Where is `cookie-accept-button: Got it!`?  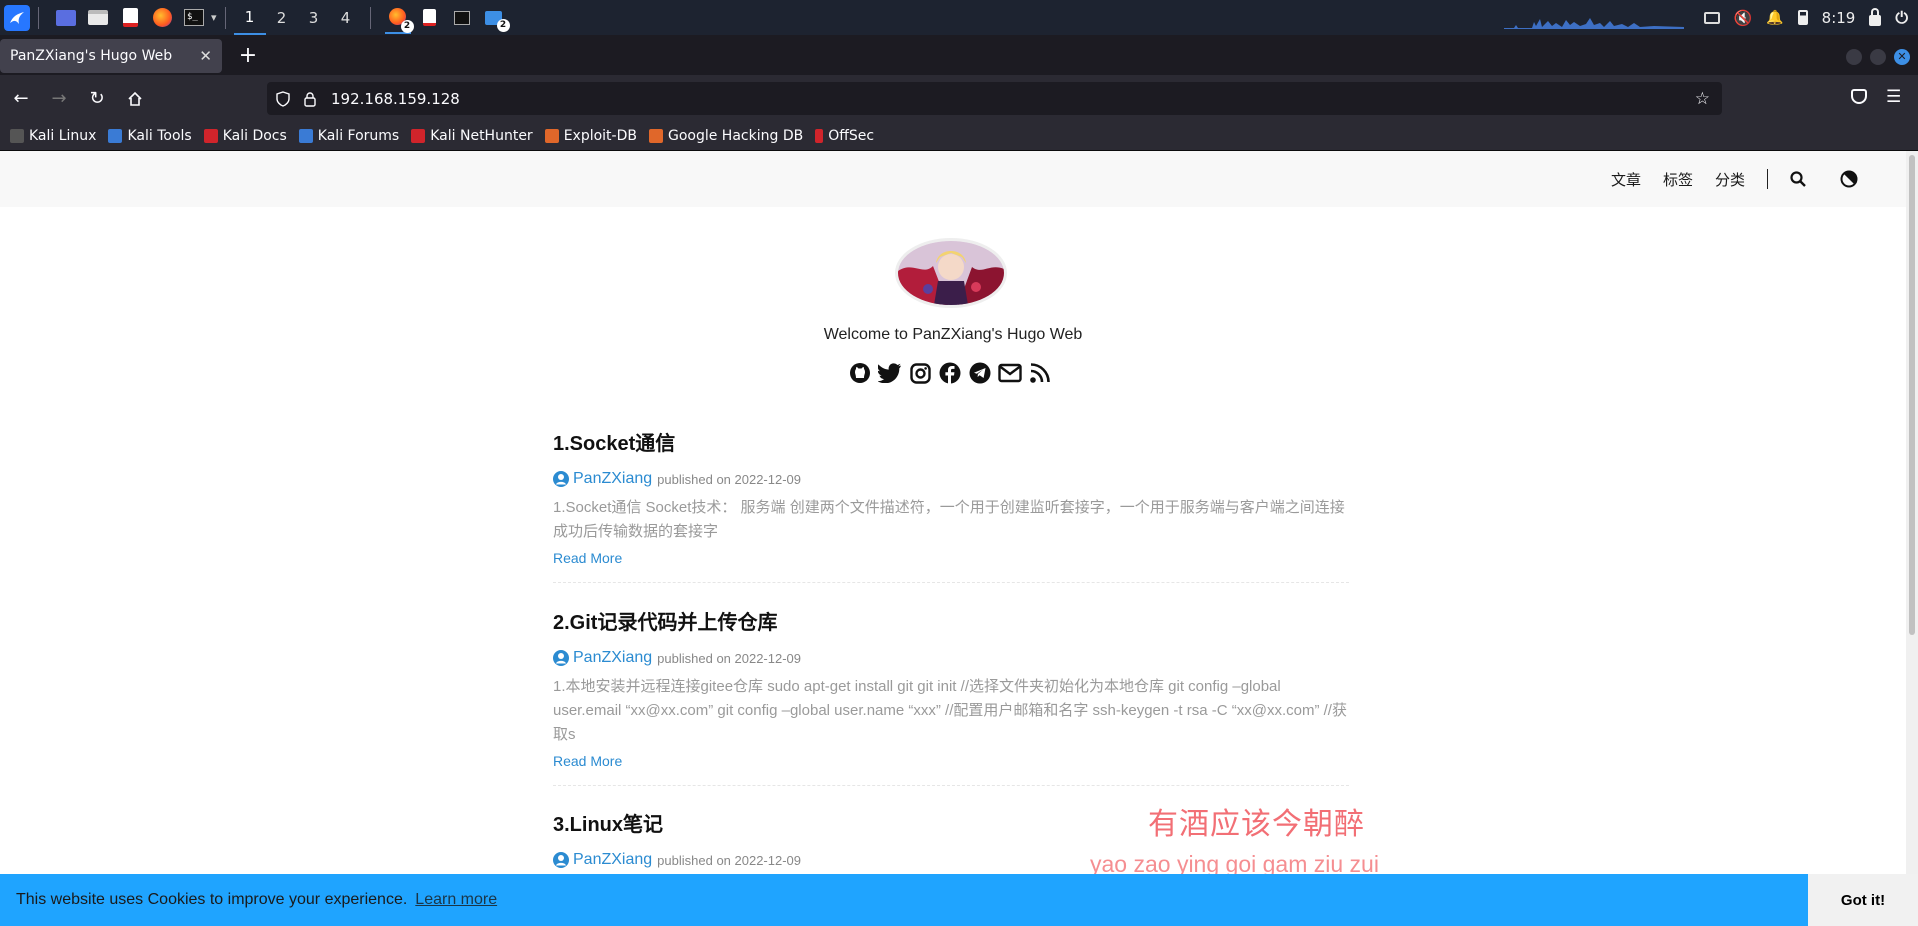 cookie-accept-button: Got it! is located at coordinates (1863, 900).